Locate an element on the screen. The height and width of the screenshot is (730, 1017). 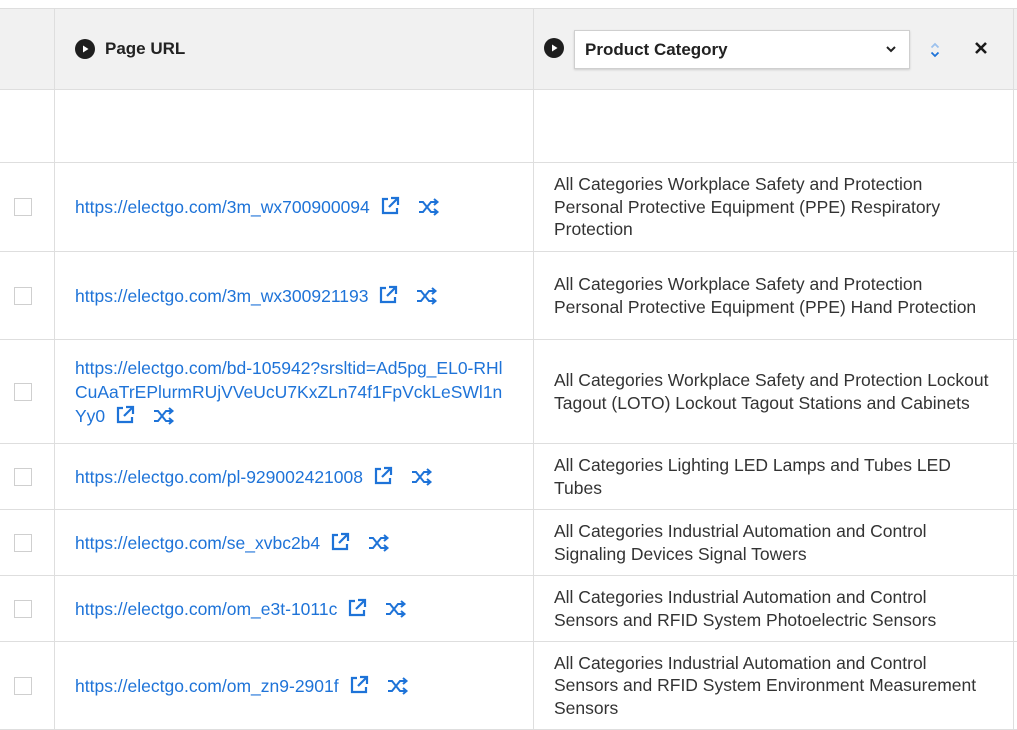
url-cell: https://electgo.com/se_xvbc2b4 is located at coordinates (294, 542).